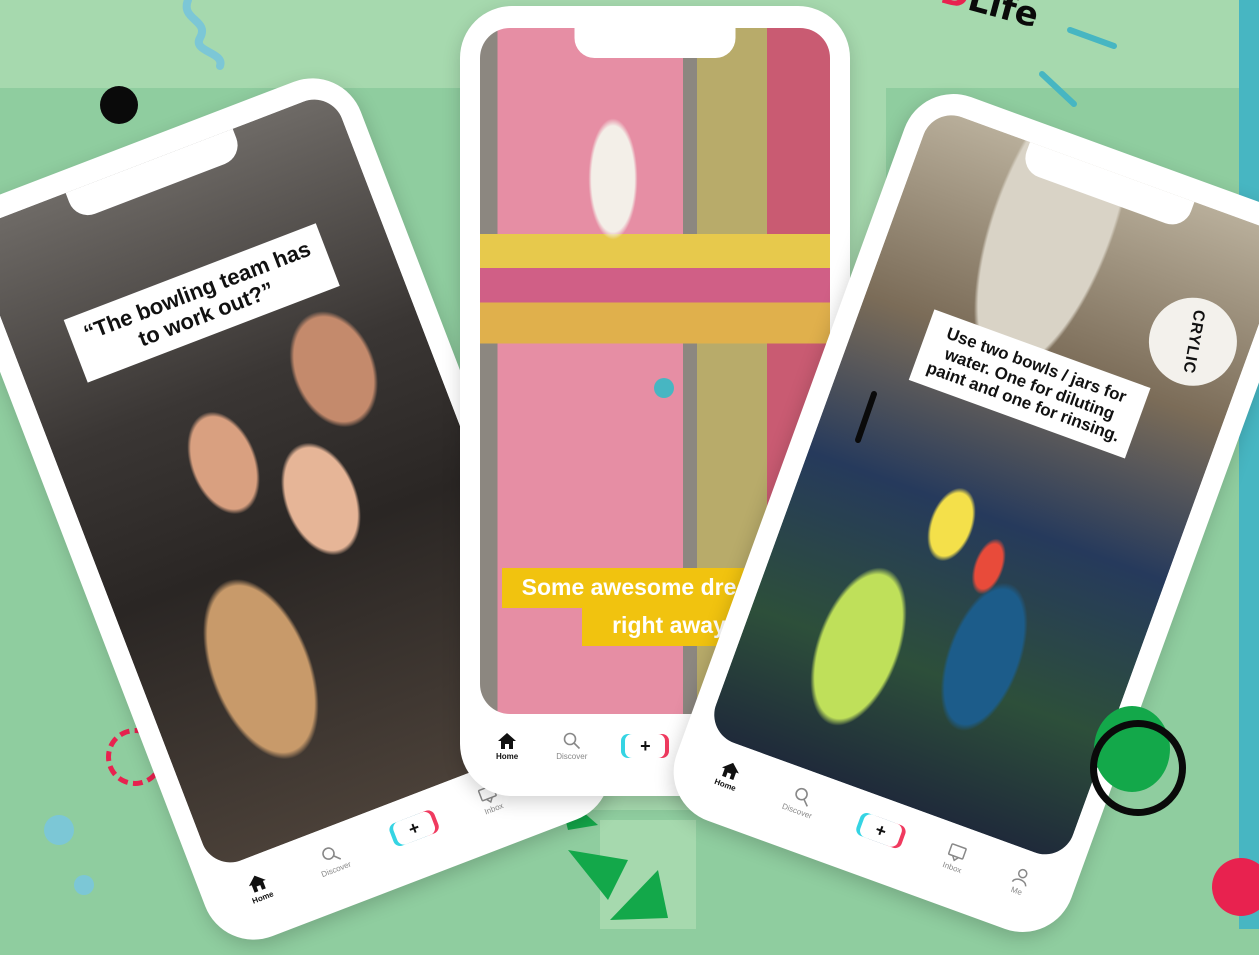 The width and height of the screenshot is (1259, 955). I want to click on black-ring-decoration, so click(1138, 768).